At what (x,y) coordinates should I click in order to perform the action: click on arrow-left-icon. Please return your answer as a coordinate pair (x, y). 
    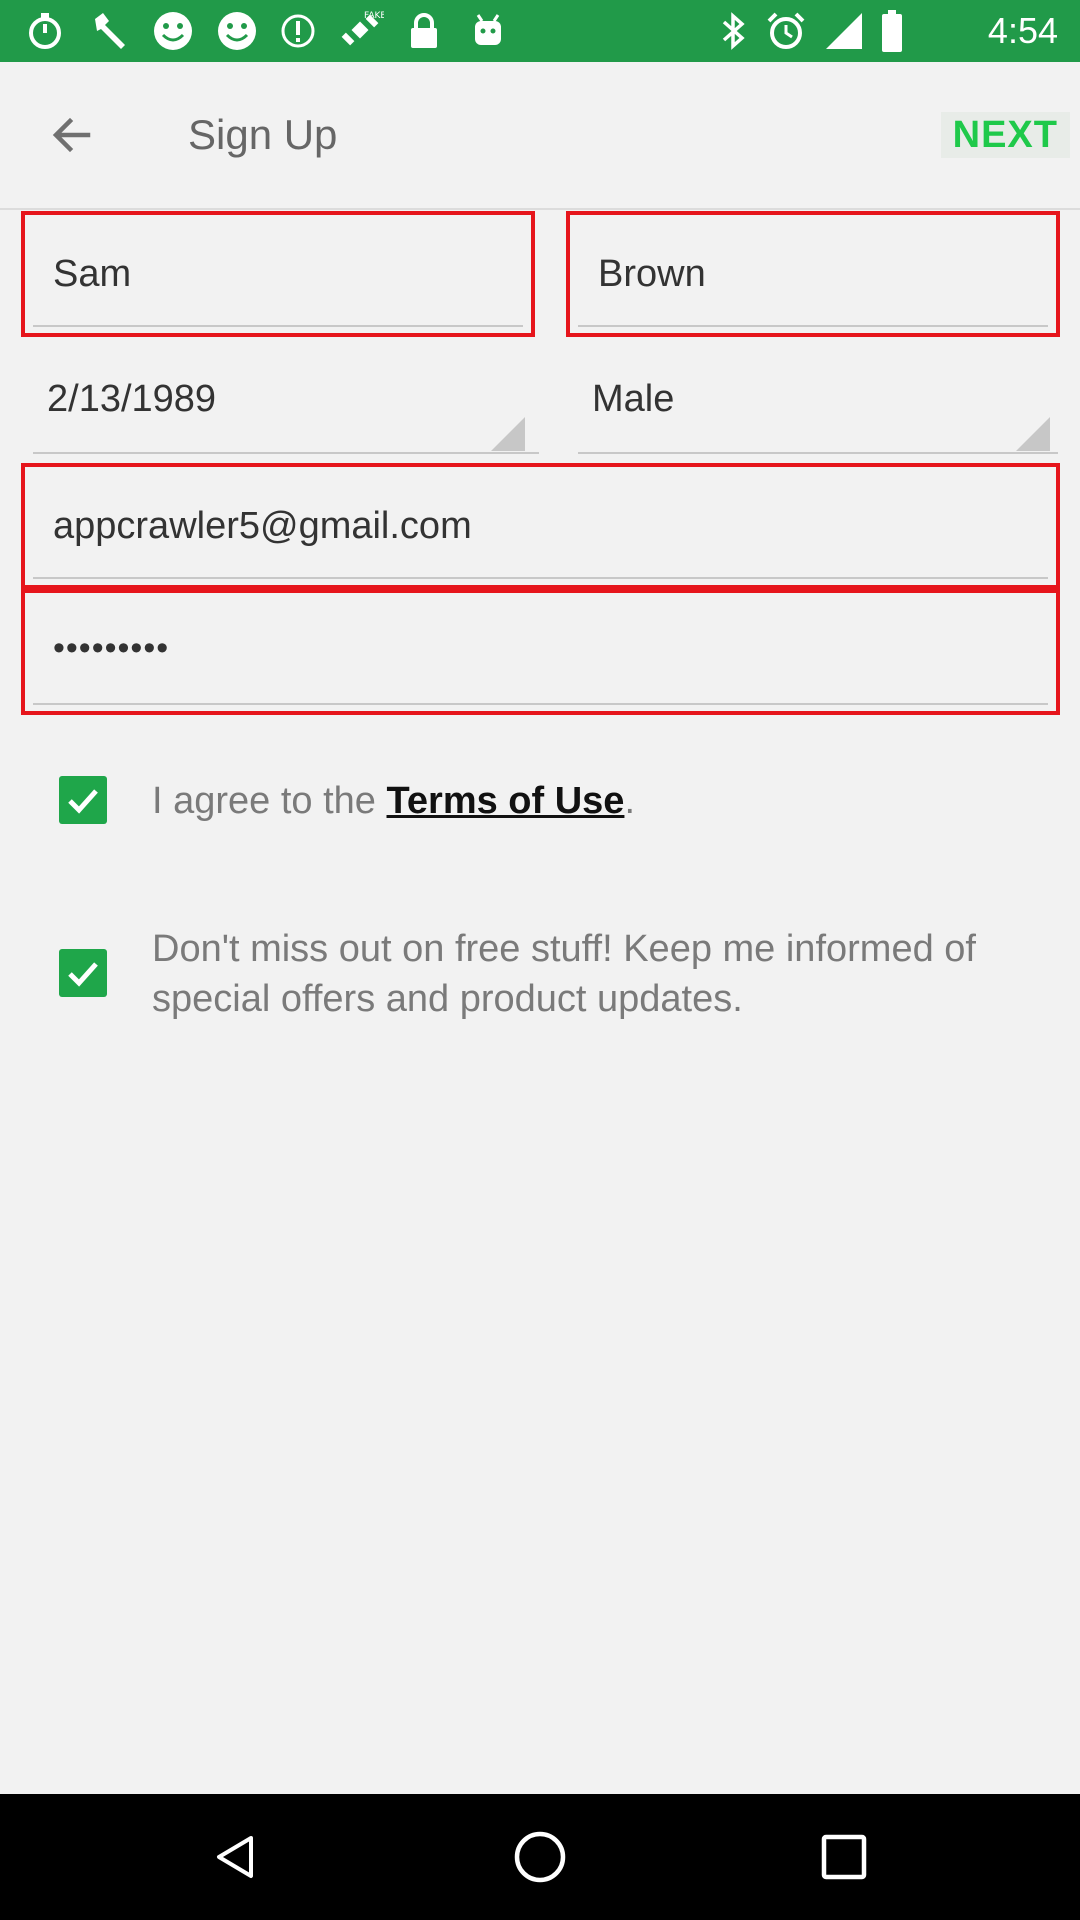
    Looking at the image, I should click on (71, 135).